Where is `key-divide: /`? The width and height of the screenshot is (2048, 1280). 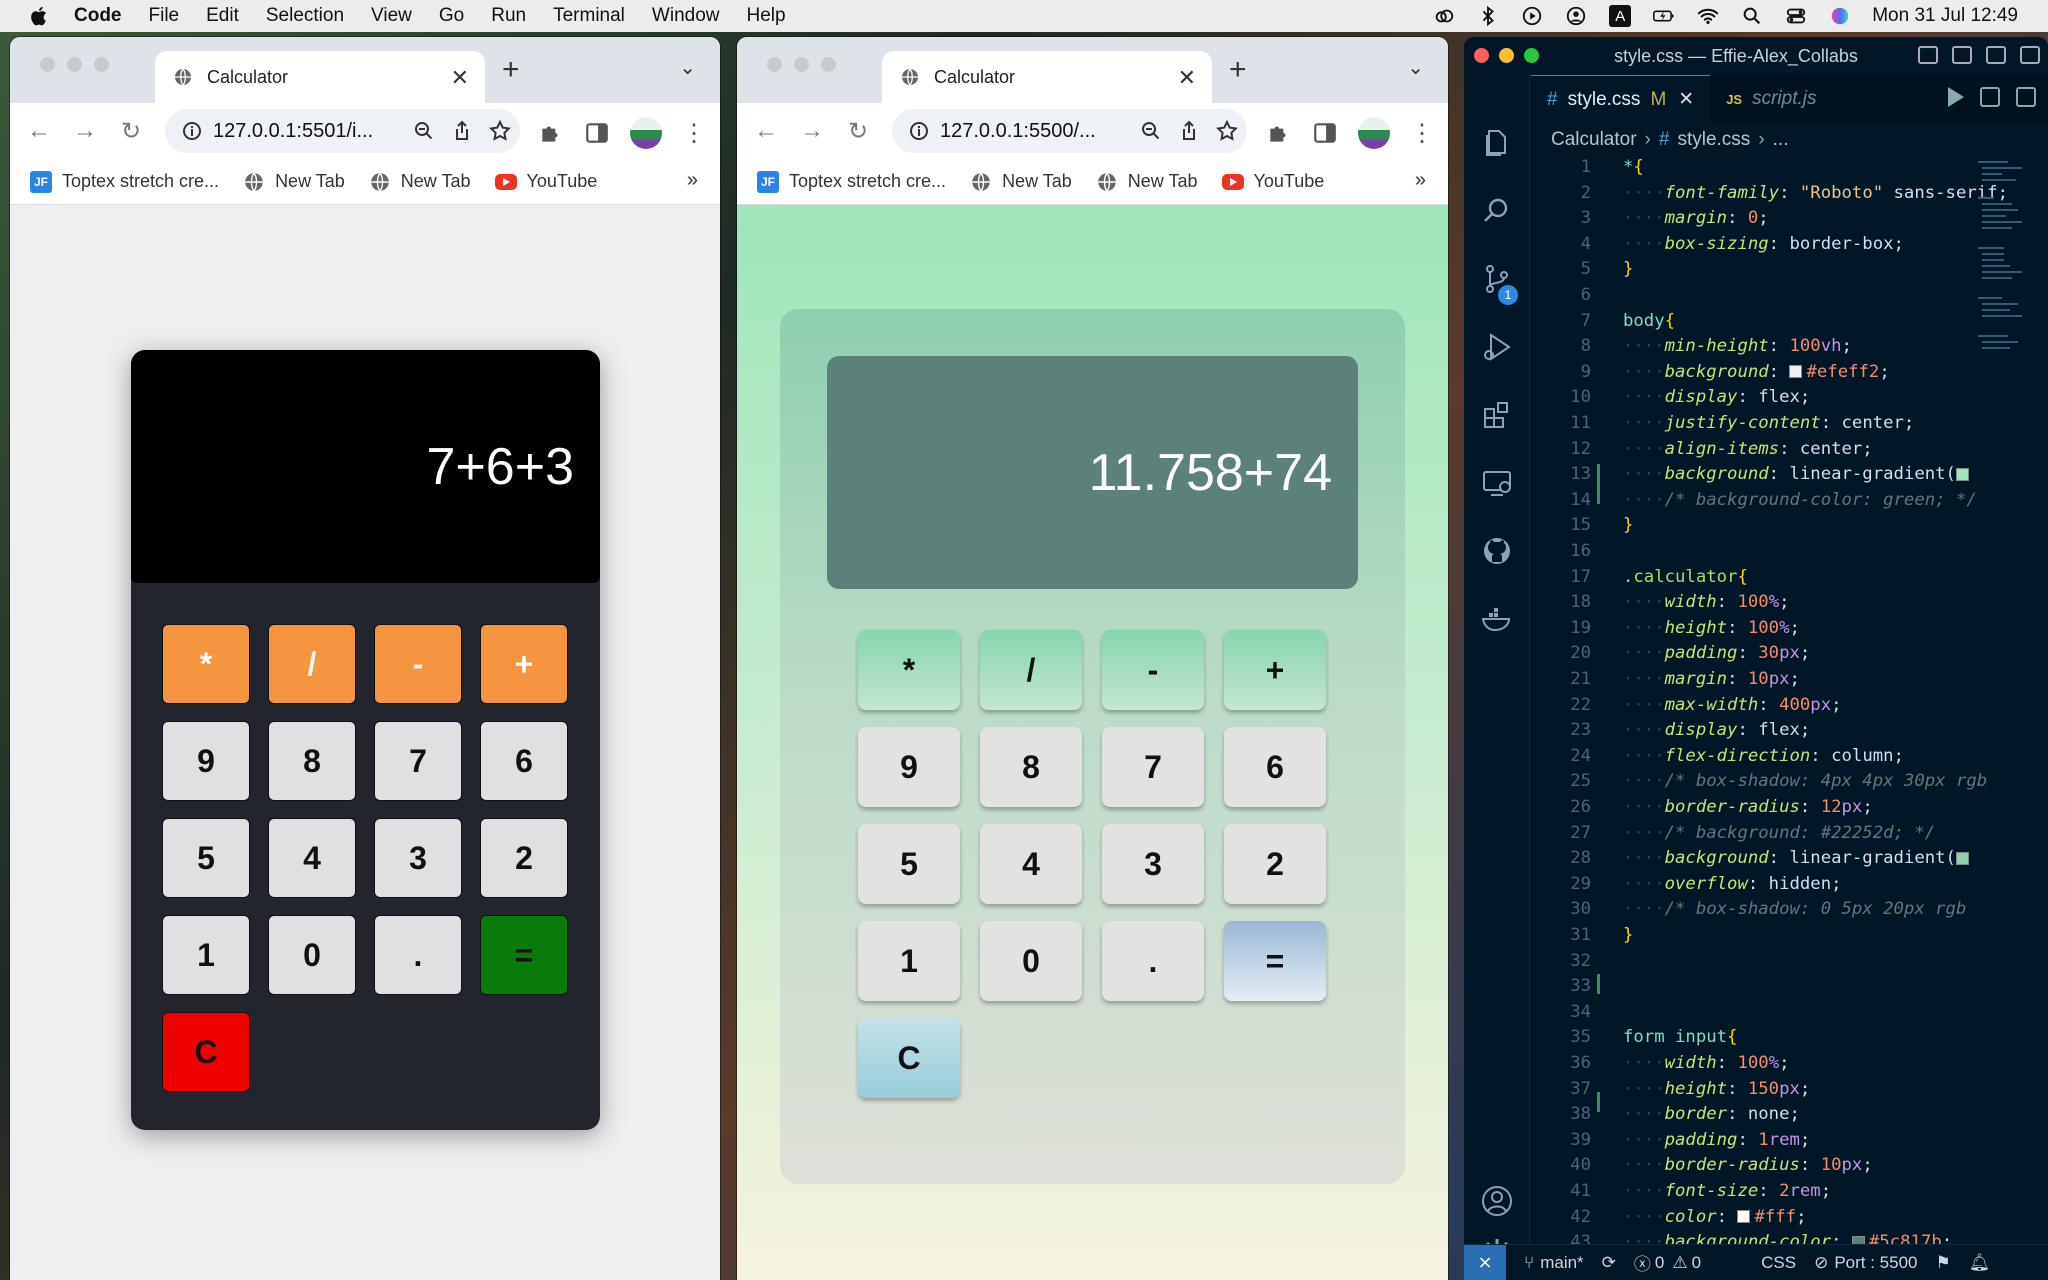 key-divide: / is located at coordinates (312, 664).